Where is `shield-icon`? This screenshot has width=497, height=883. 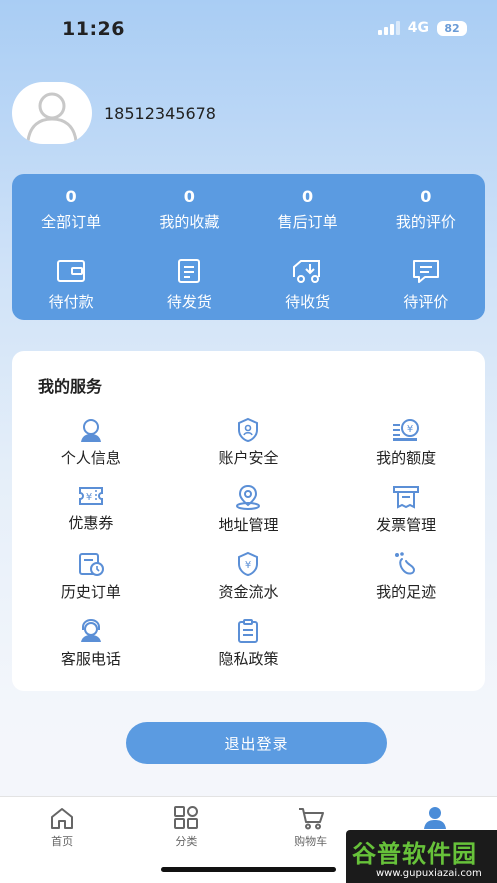
shield-icon is located at coordinates (248, 430).